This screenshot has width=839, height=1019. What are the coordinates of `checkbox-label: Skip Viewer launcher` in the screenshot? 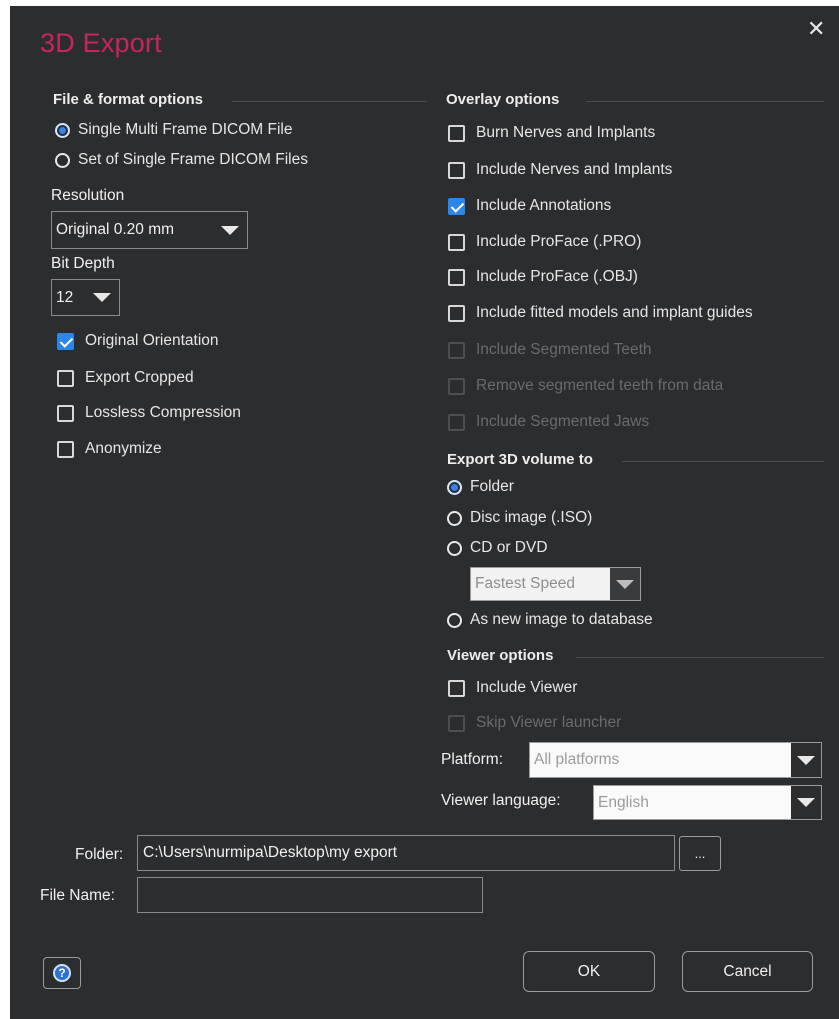 It's located at (549, 722).